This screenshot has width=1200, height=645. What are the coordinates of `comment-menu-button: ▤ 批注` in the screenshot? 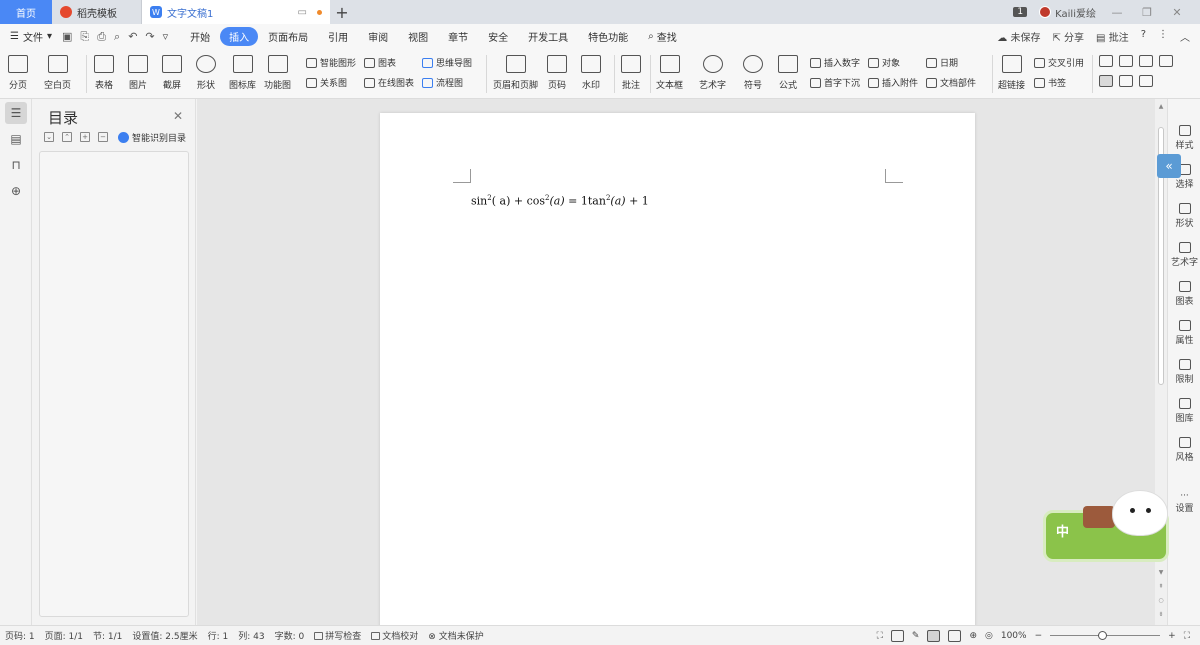 It's located at (1112, 36).